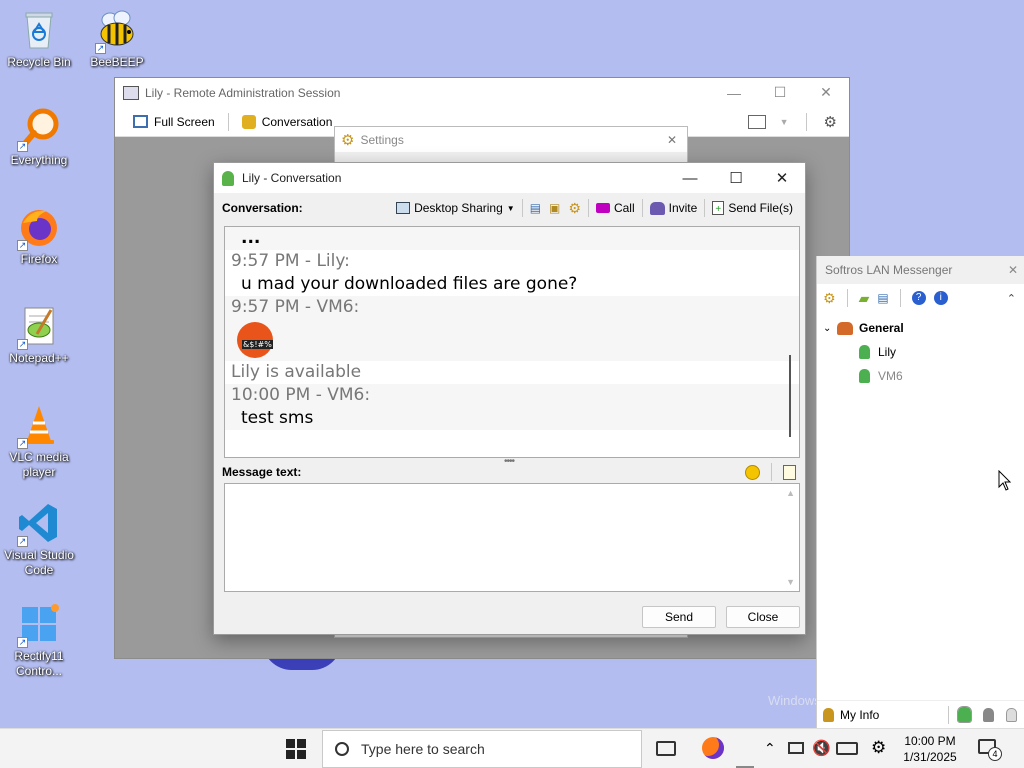 This screenshot has width=1024, height=768. Describe the element at coordinates (964, 714) in the screenshot. I see `status-available-icon` at that location.